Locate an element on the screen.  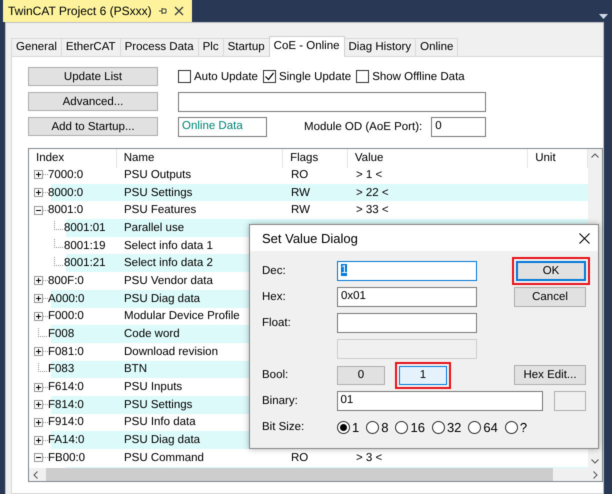
field-label: Dec: is located at coordinates (274, 271).